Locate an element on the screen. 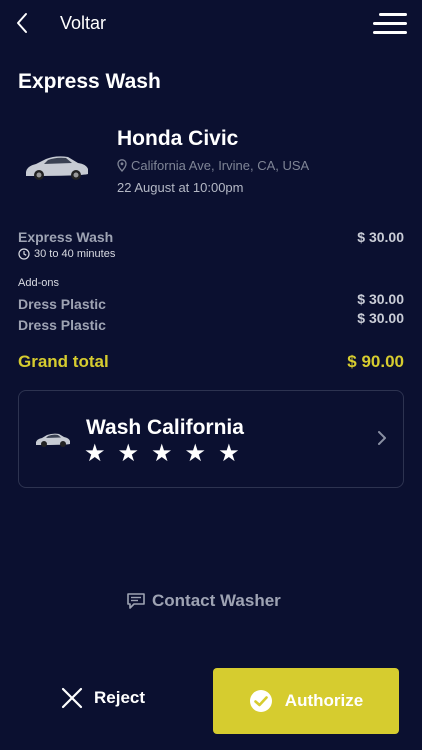 The image size is (422, 750). car-image is located at coordinates (57, 168).